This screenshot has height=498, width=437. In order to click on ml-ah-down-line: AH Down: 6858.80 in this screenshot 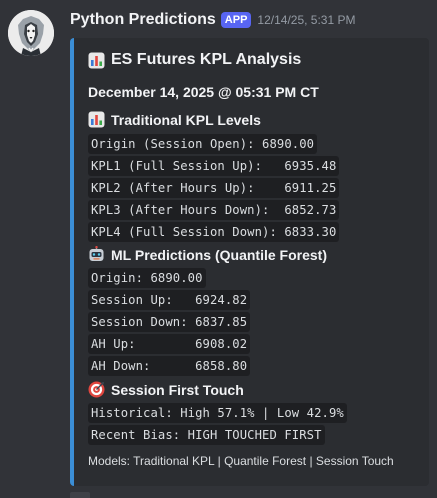, I will do `click(169, 366)`.